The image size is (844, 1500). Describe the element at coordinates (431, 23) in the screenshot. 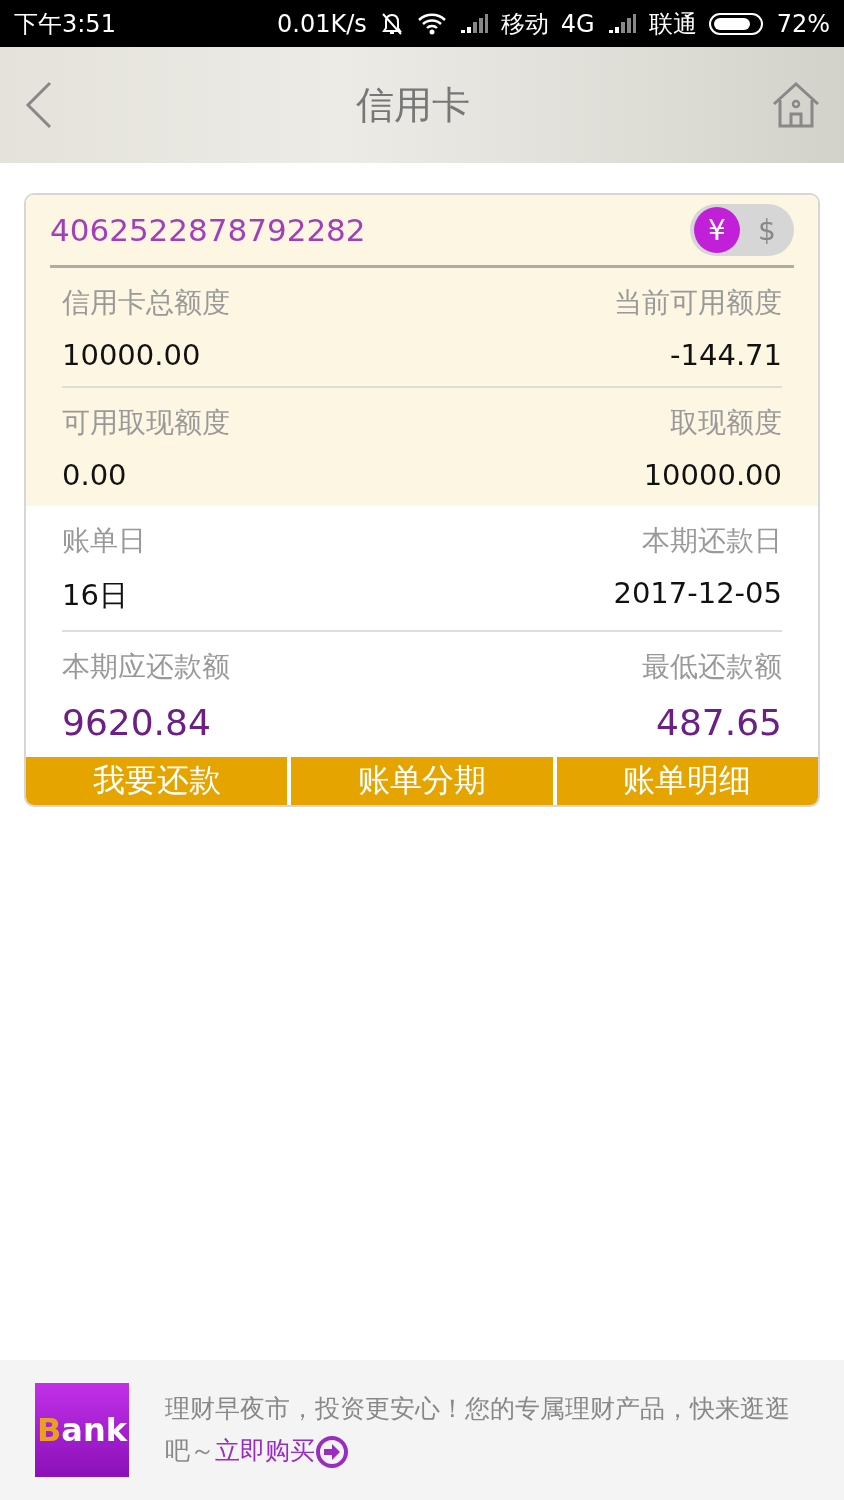

I see `wifi-icon` at that location.